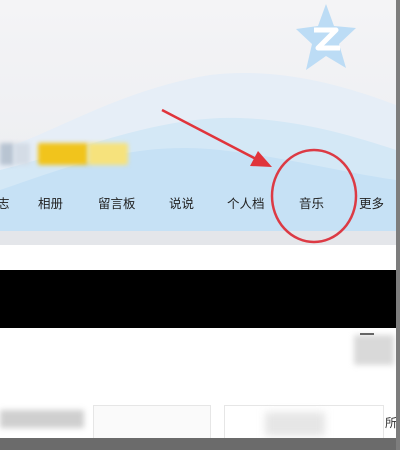 The height and width of the screenshot is (450, 400). What do you see at coordinates (198, 202) in the screenshot?
I see `nav-bar: 志 相册 留言板 说说 个人档 音乐 更多` at bounding box center [198, 202].